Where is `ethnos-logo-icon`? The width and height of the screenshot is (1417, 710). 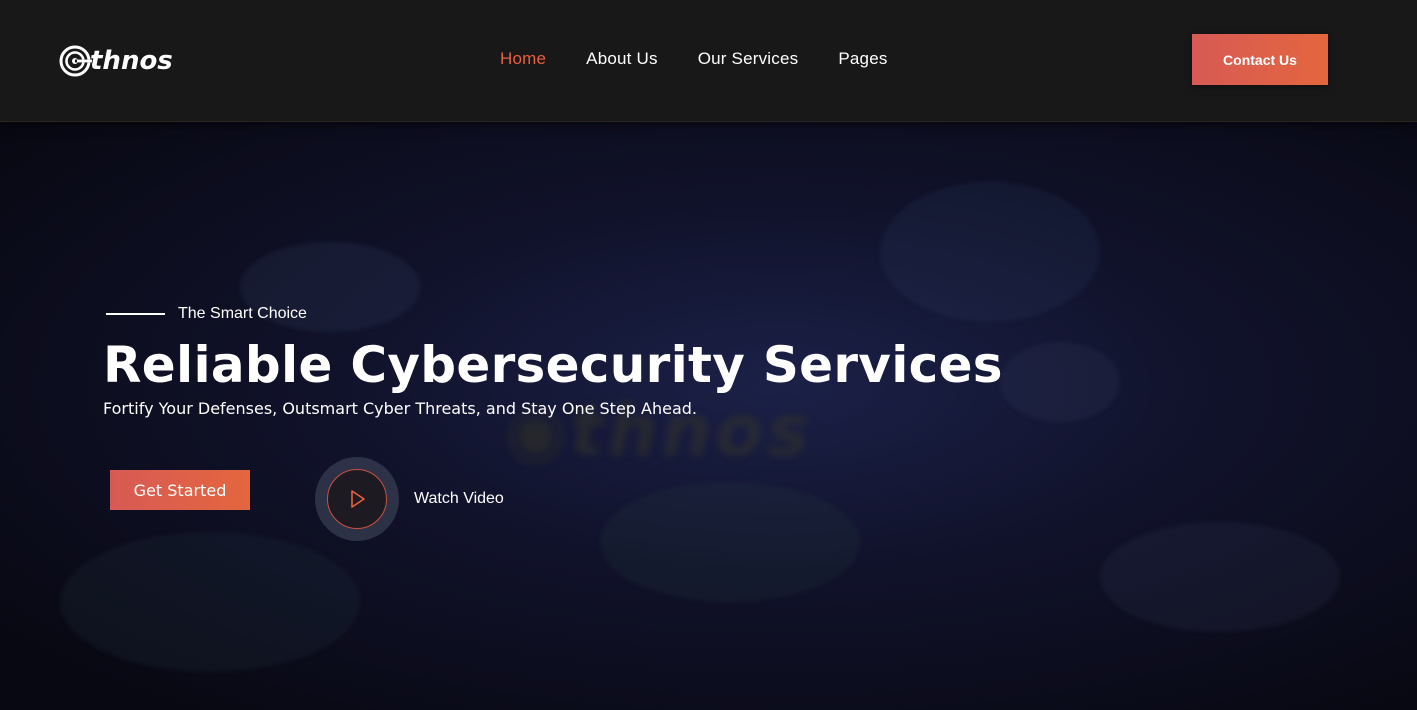 ethnos-logo-icon is located at coordinates (75, 61).